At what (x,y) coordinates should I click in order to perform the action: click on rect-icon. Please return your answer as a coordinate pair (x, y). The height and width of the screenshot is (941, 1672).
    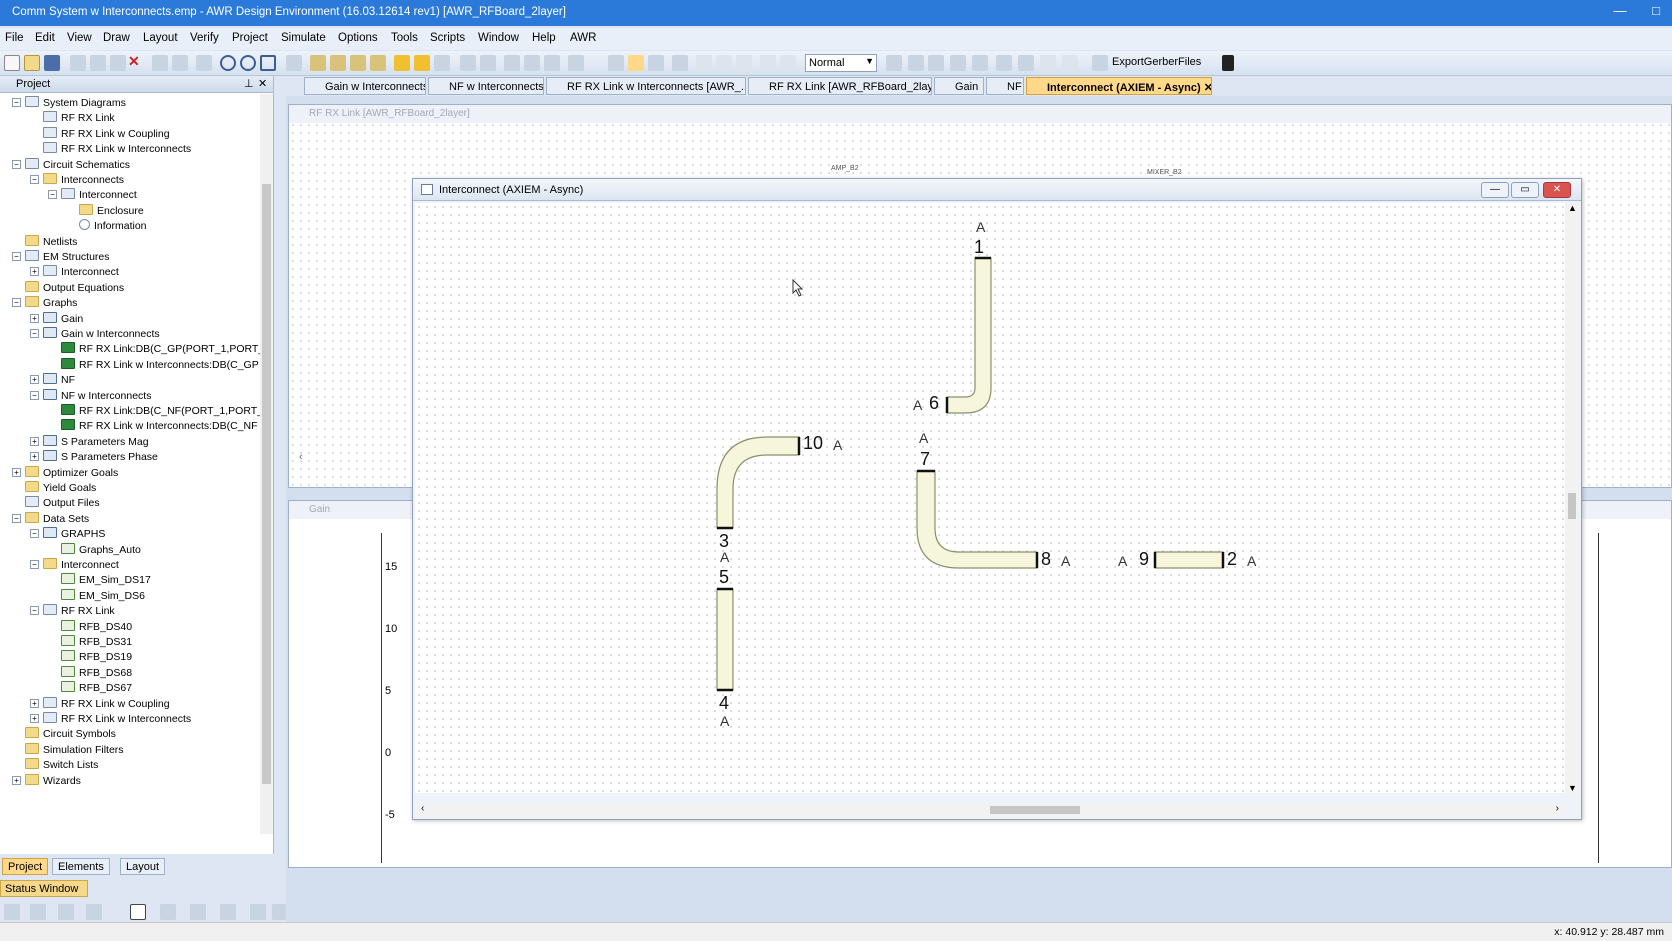
    Looking at the image, I should click on (138, 912).